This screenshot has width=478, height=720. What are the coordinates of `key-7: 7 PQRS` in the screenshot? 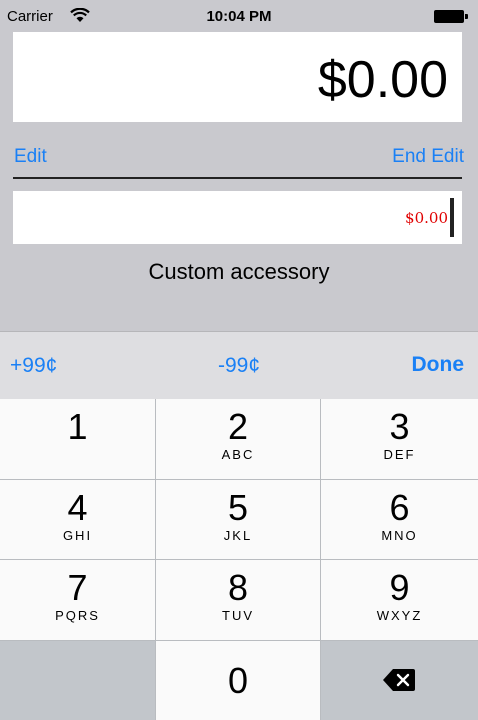 It's located at (77, 600).